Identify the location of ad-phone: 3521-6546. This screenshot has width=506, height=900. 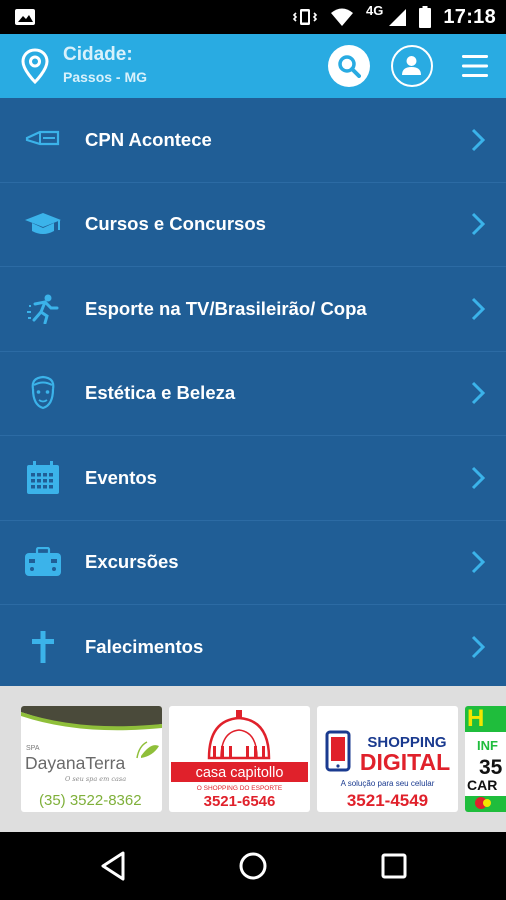
(240, 801).